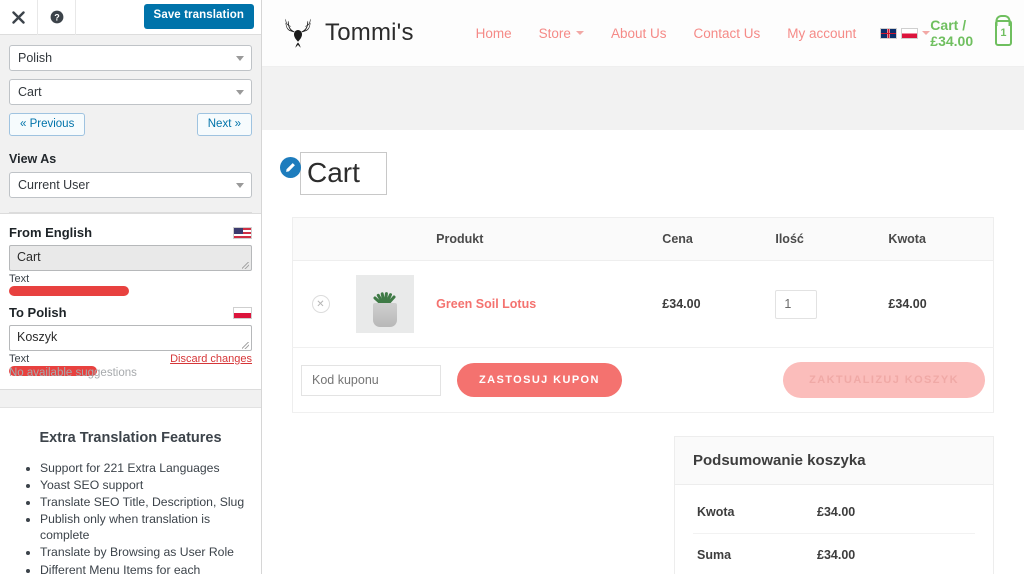  I want to click on update-cart-button: ZAKTUALIZUJ KOSZYK, so click(884, 380).